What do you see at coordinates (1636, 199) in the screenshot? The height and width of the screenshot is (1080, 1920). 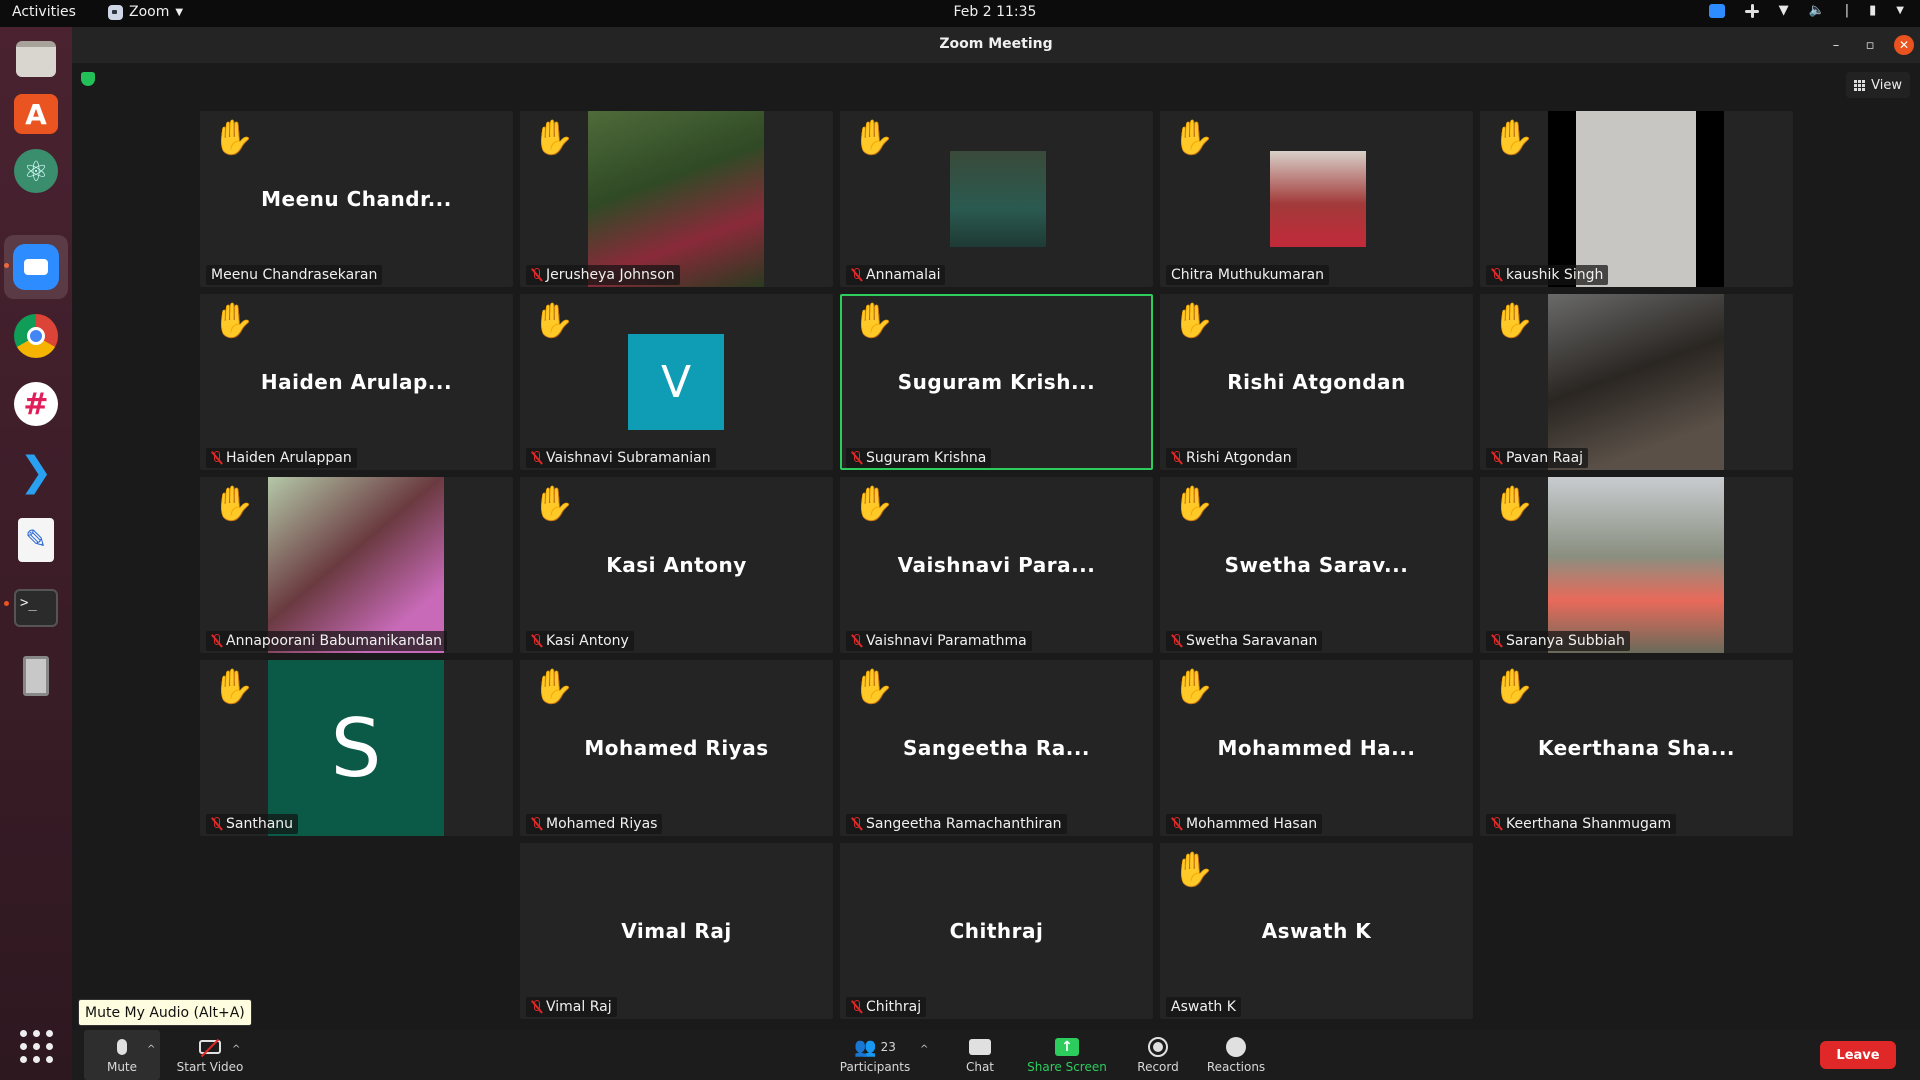 I see `participant-tile: ✋ kaushik Singh` at bounding box center [1636, 199].